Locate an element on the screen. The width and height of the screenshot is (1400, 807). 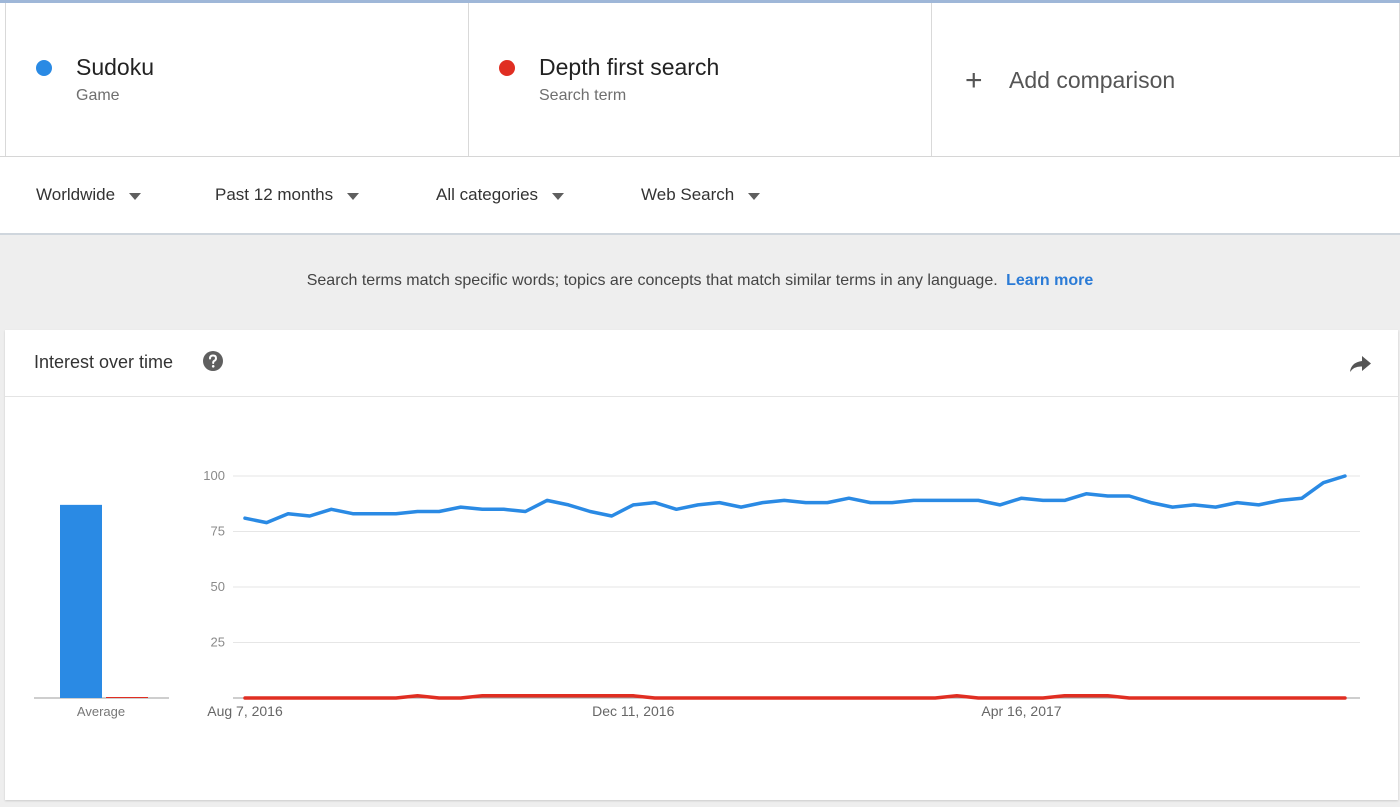
x-axis-ticks: Aug 7, 2016 Dec 11, 2016 Apr 16, 2017 is located at coordinates (634, 711).